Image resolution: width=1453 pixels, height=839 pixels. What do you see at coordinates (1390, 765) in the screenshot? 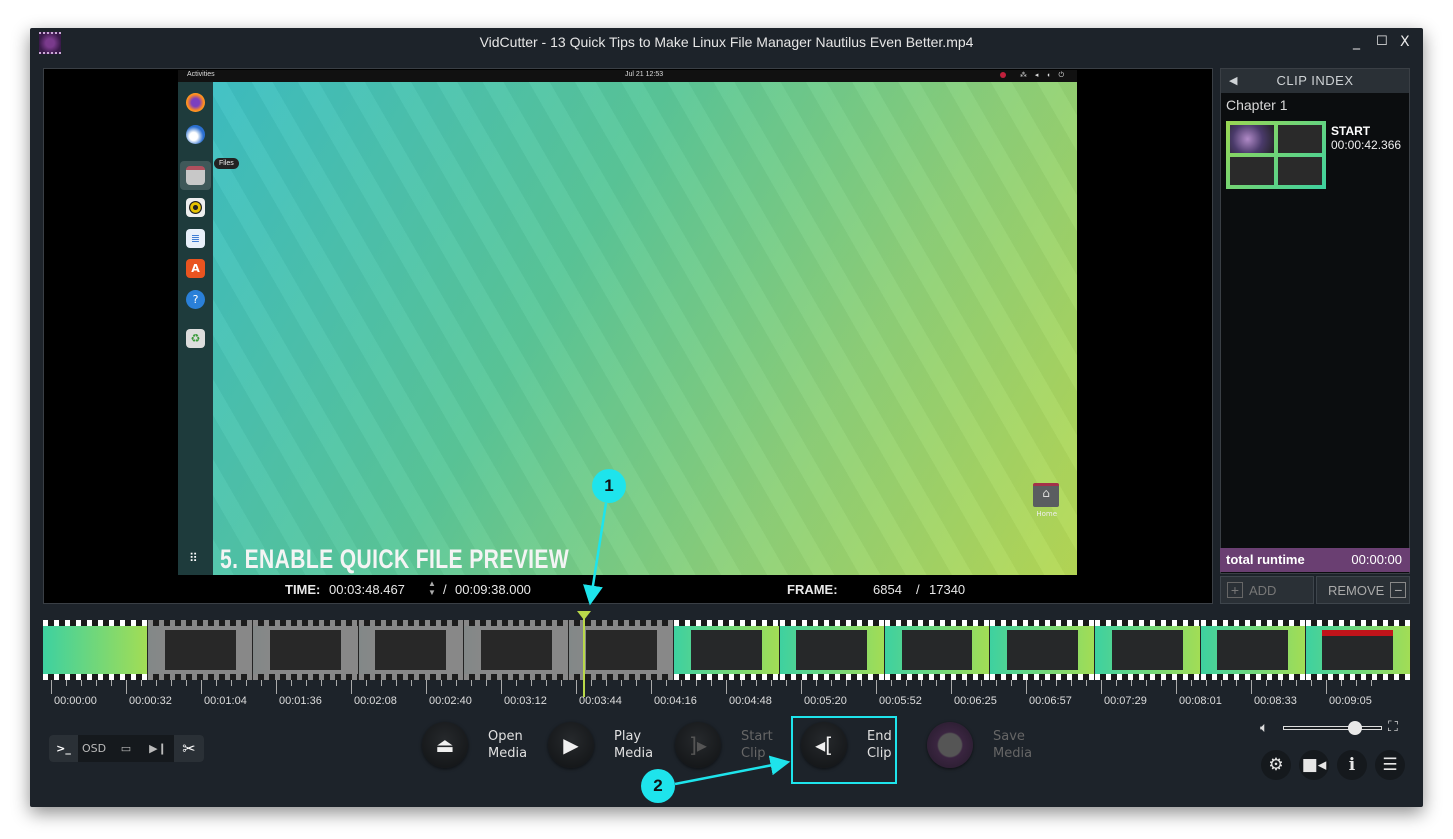
I see `list-menu-icon: ☰` at bounding box center [1390, 765].